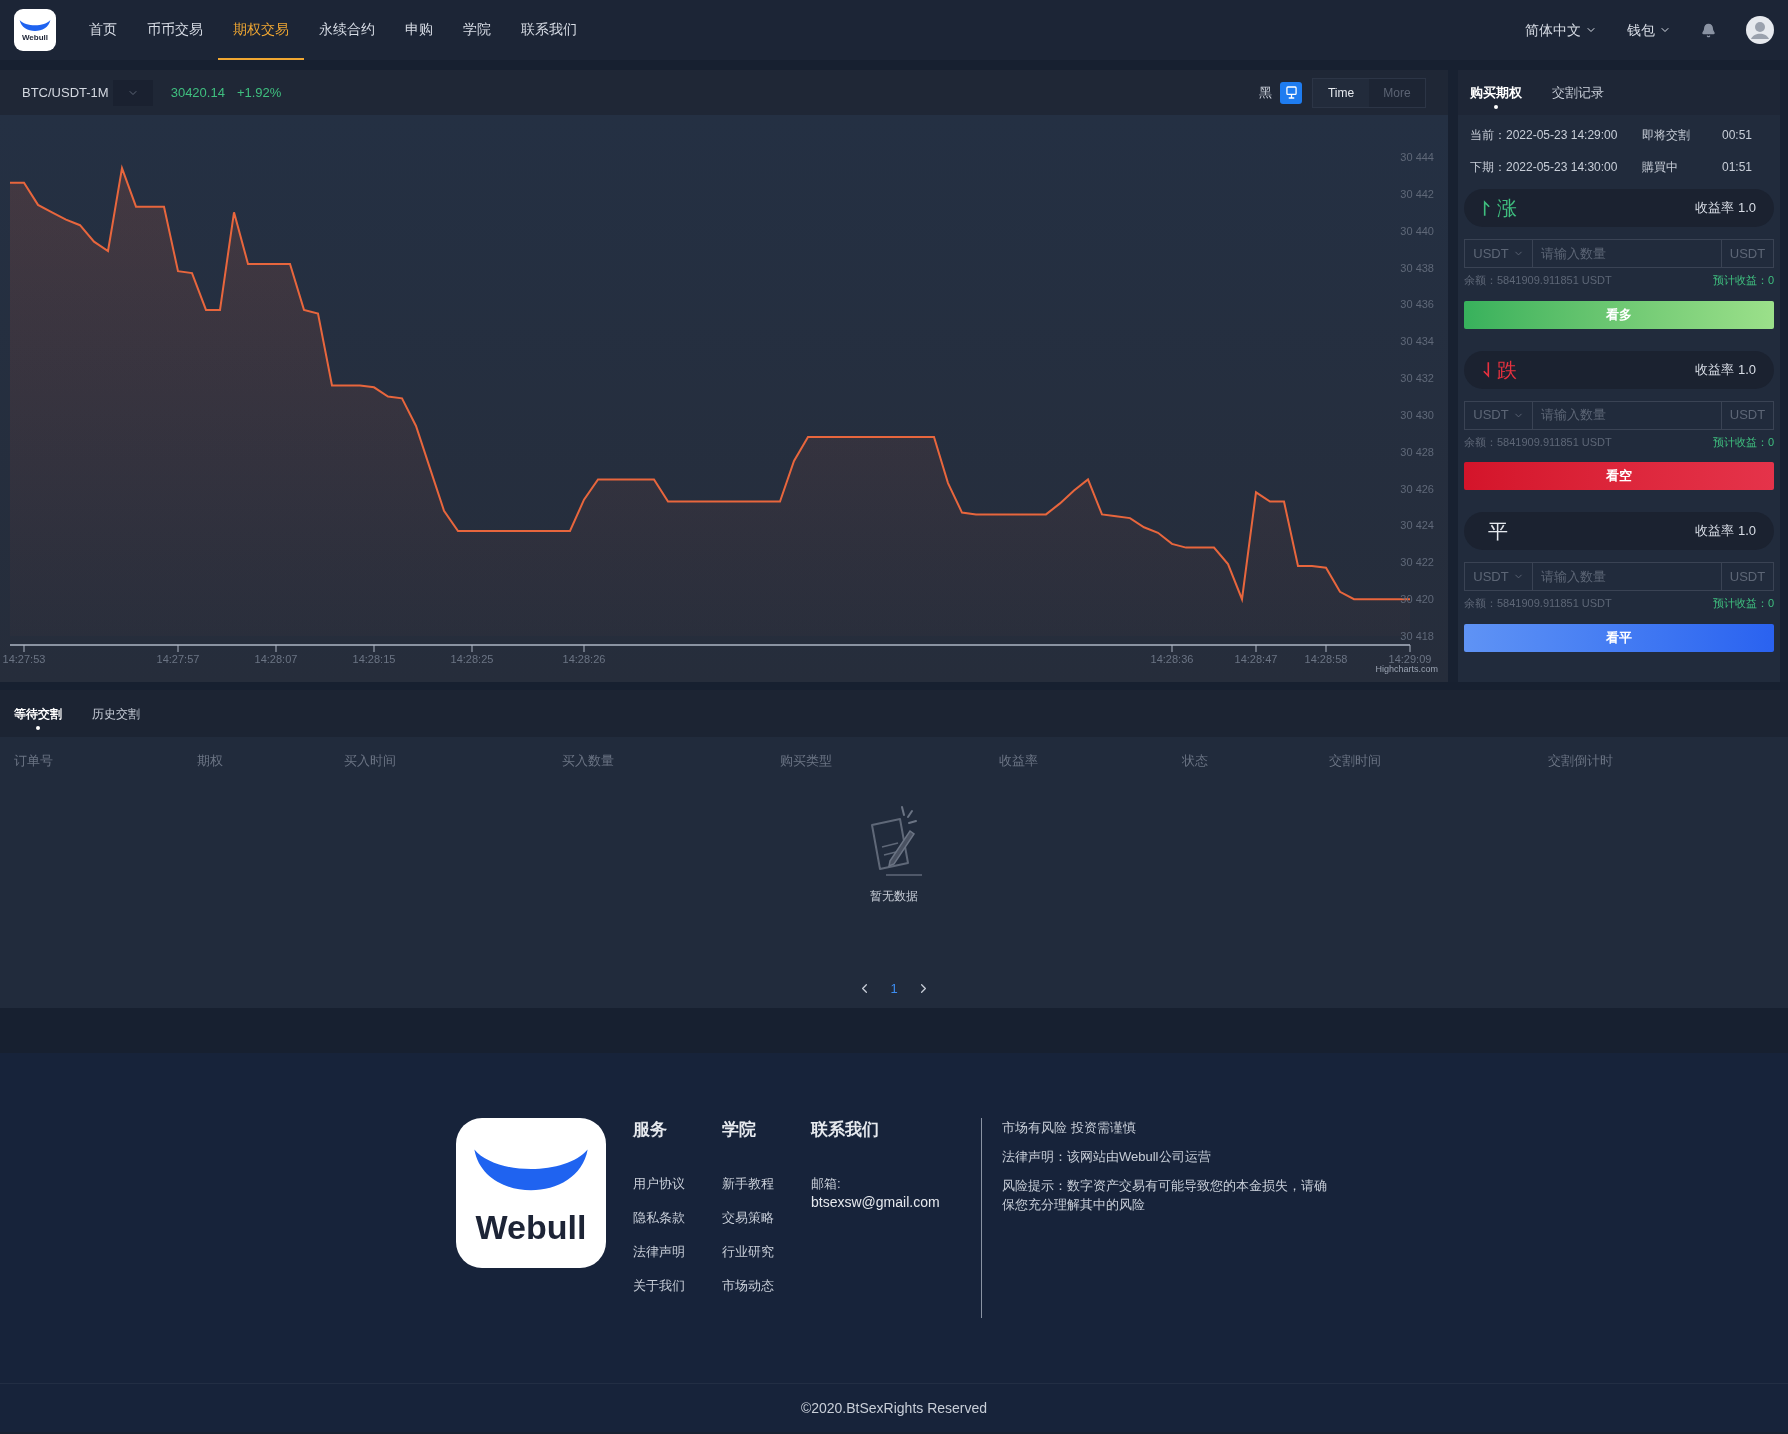 This screenshot has width=1788, height=1434. What do you see at coordinates (845, 1130) in the screenshot?
I see `footer-heading: 联系我们` at bounding box center [845, 1130].